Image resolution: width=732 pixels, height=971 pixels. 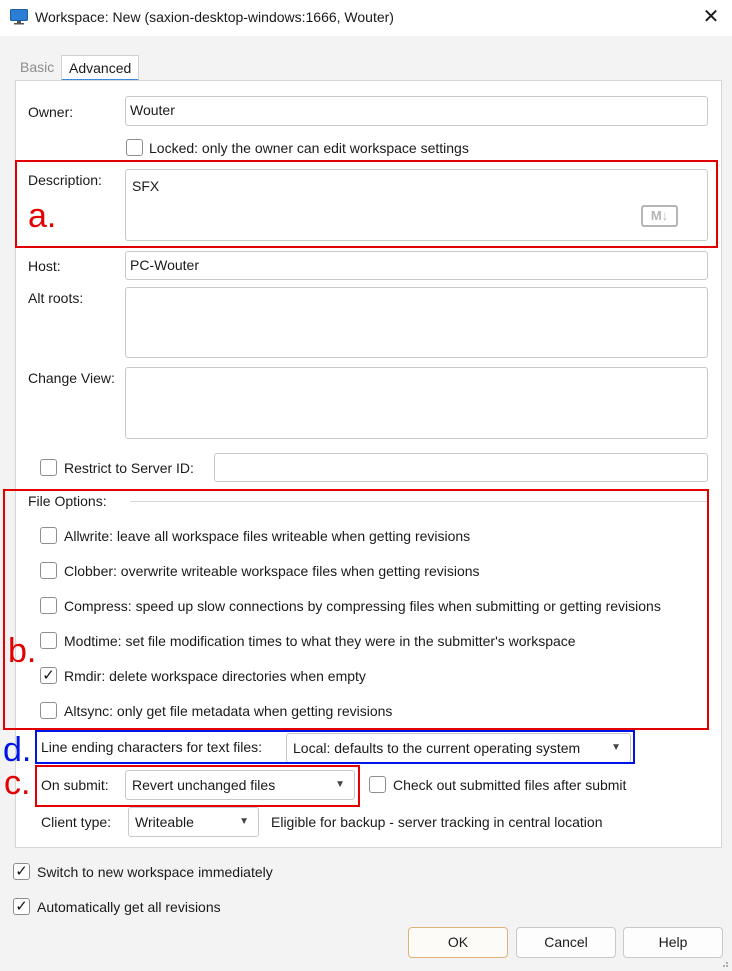 I want to click on changeview-label: Change View:, so click(x=71, y=378).